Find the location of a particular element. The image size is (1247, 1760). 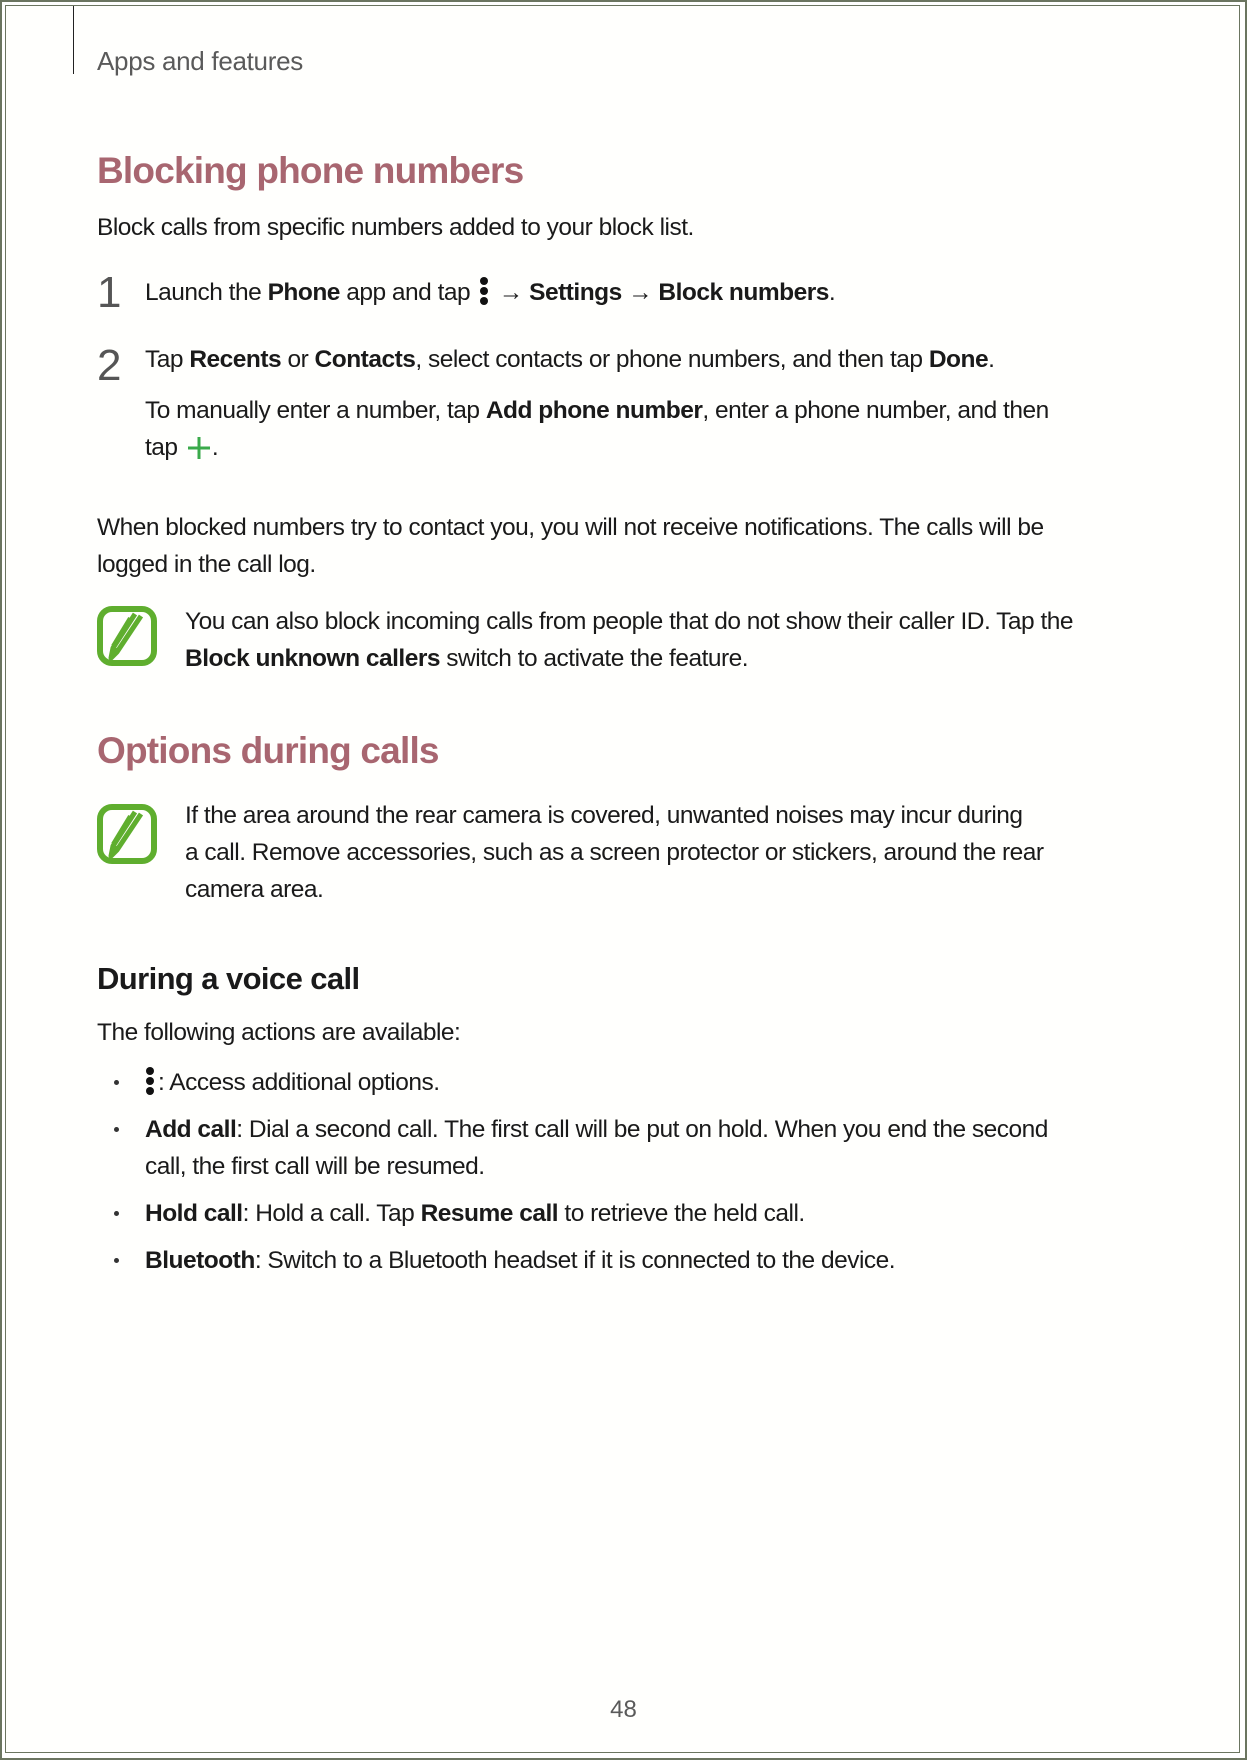

text: : Hold a call. Tap is located at coordinates (331, 1213).